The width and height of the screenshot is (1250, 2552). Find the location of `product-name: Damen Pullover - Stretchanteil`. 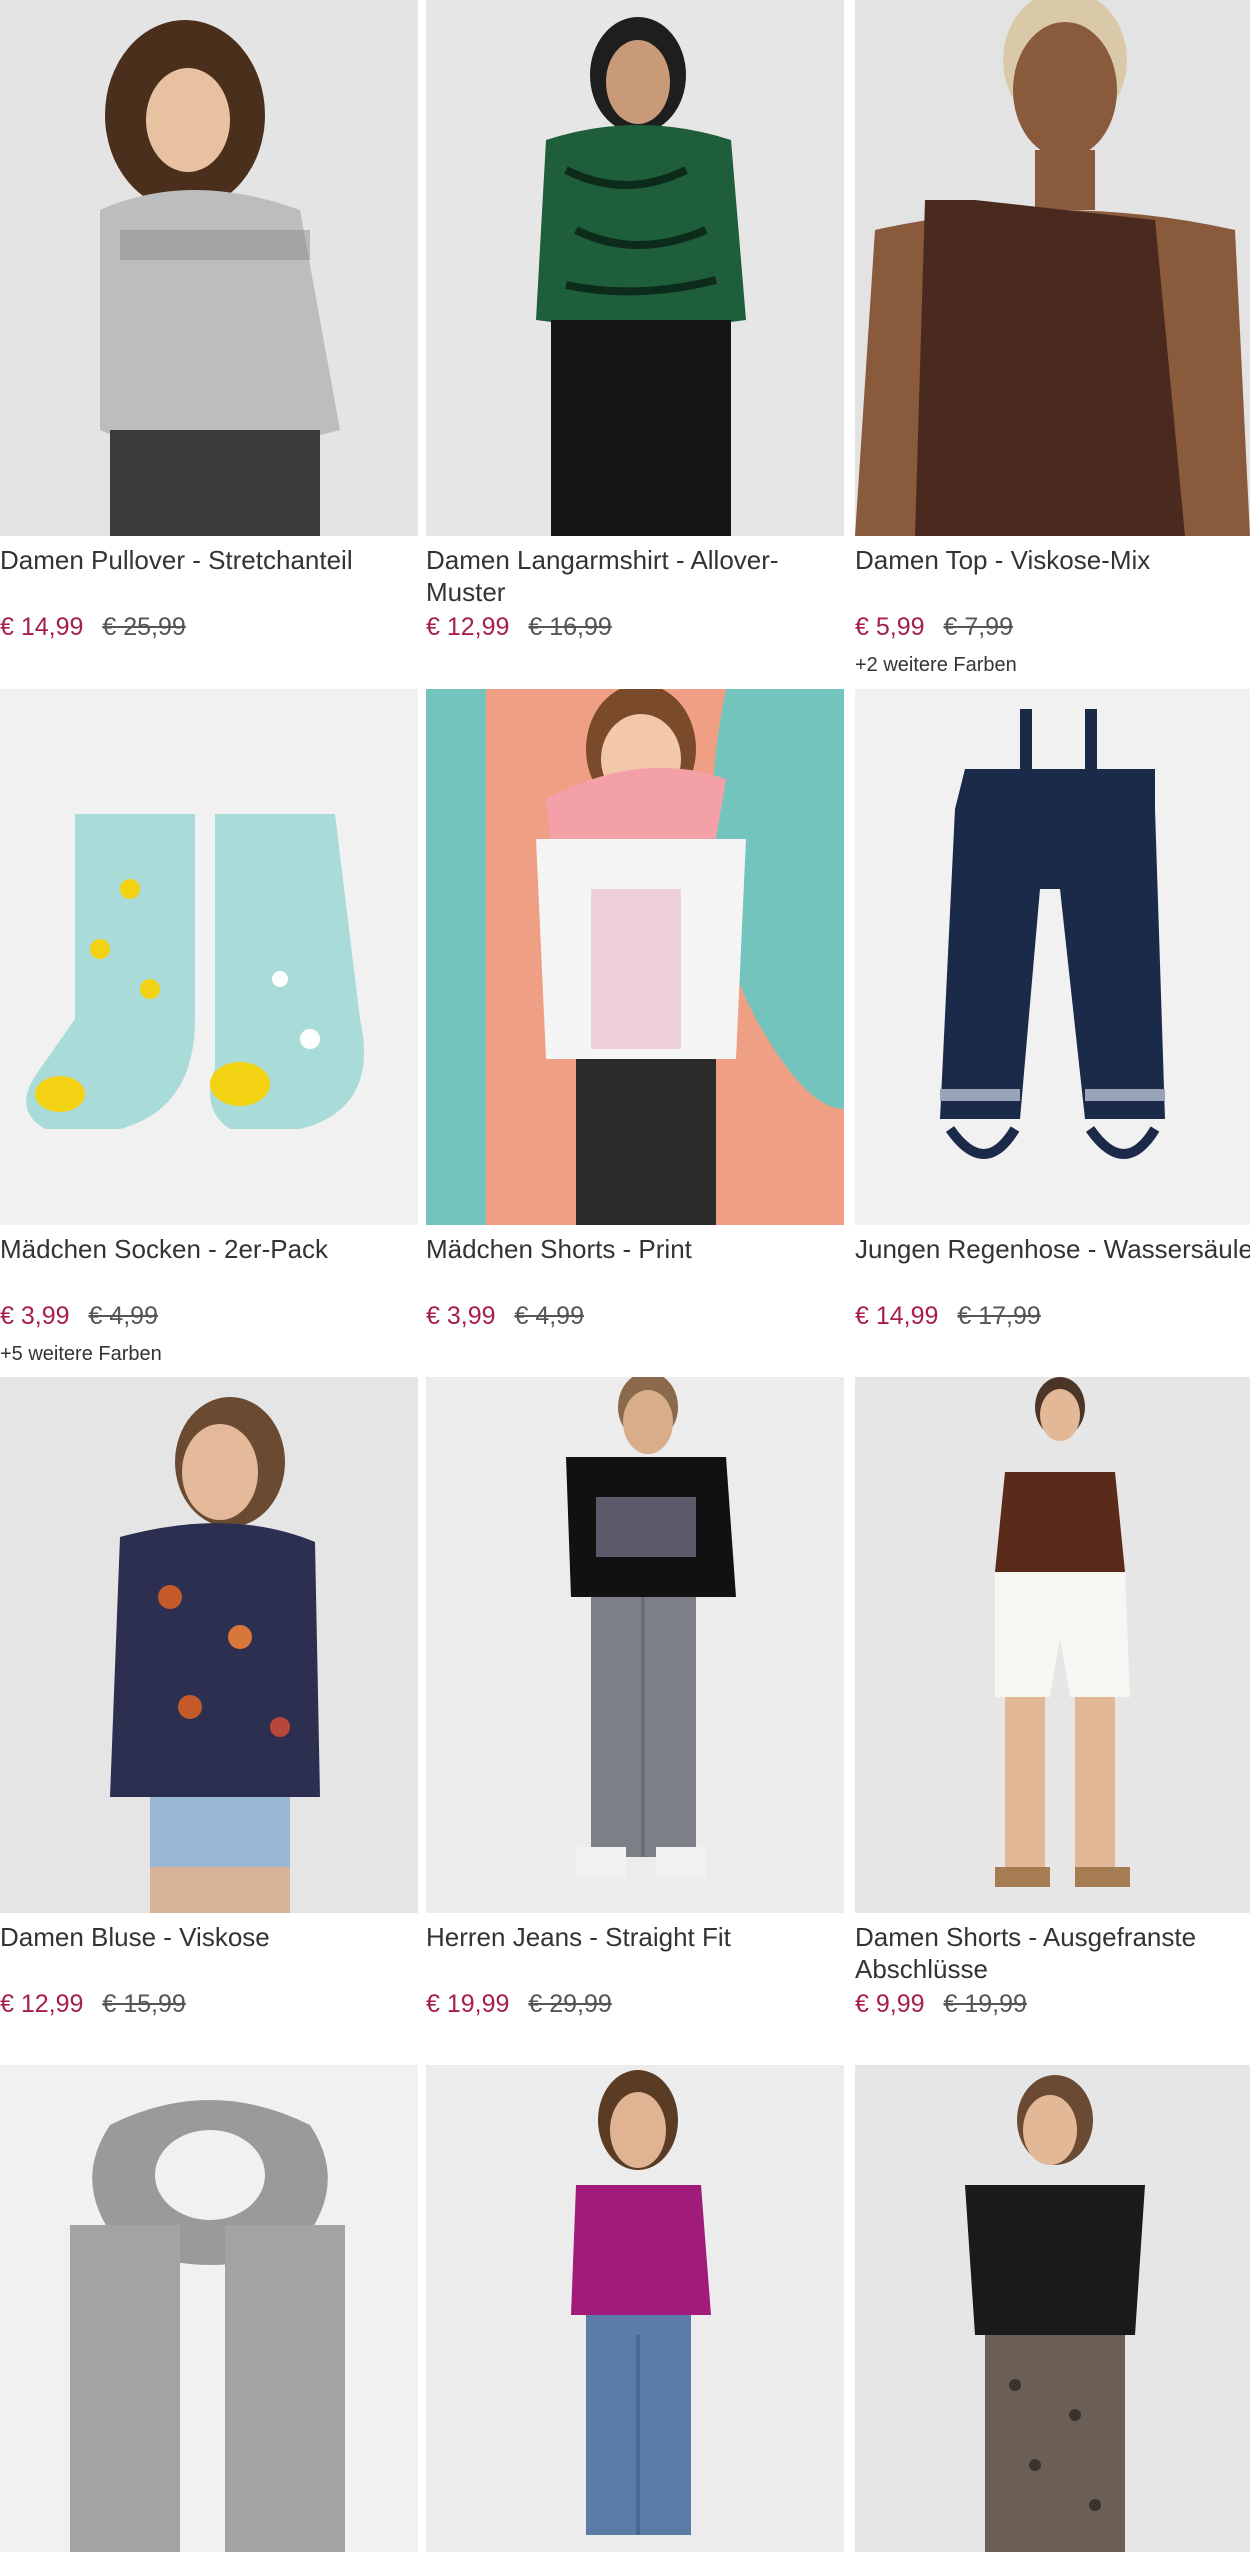

product-name: Damen Pullover - Stretchanteil is located at coordinates (209, 560).